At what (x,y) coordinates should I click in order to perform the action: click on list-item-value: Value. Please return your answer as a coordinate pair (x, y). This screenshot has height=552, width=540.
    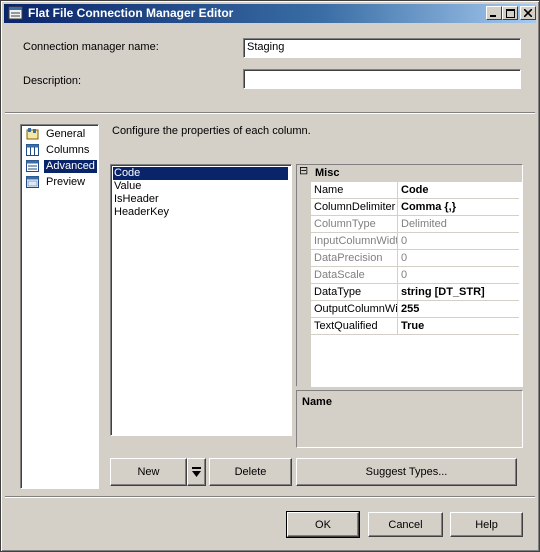
    Looking at the image, I should click on (200, 186).